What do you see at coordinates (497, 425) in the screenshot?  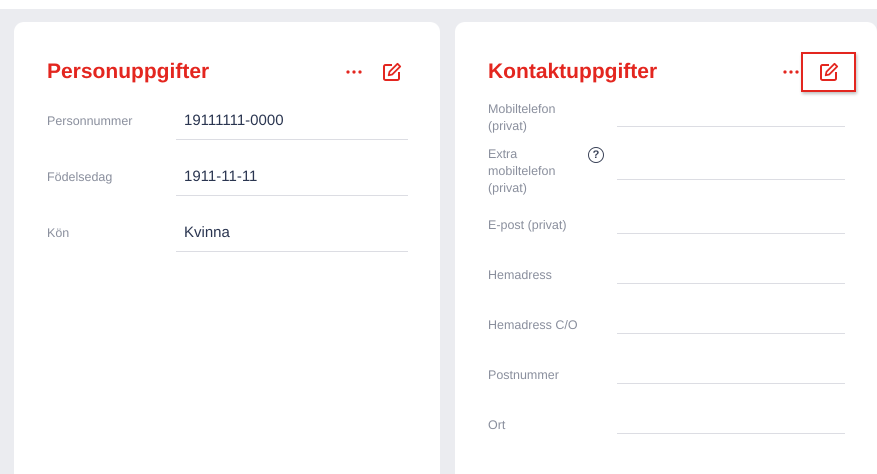 I see `field-label: Ort` at bounding box center [497, 425].